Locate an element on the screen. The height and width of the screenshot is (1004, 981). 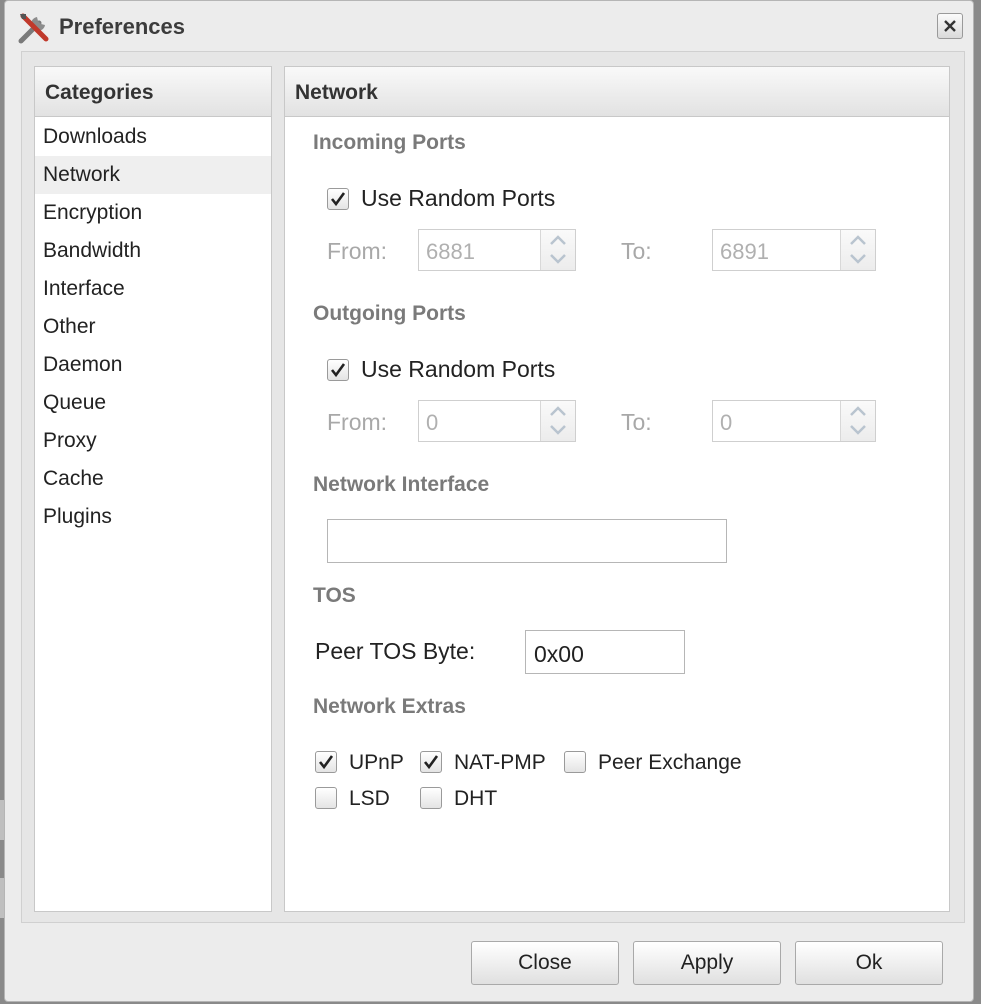
network-interface-input is located at coordinates (527, 541).